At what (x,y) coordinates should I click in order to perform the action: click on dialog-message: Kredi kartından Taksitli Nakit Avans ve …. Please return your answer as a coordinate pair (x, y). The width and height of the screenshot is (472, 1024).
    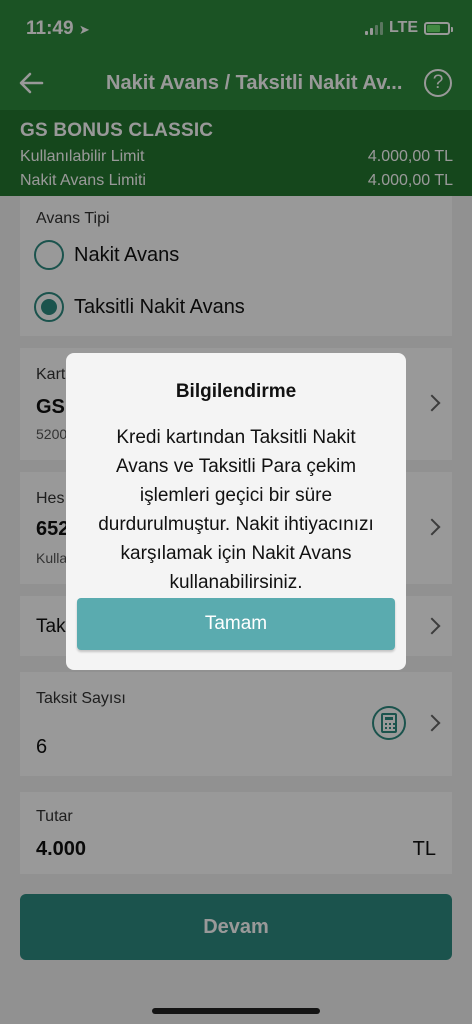
    Looking at the image, I should click on (236, 510).